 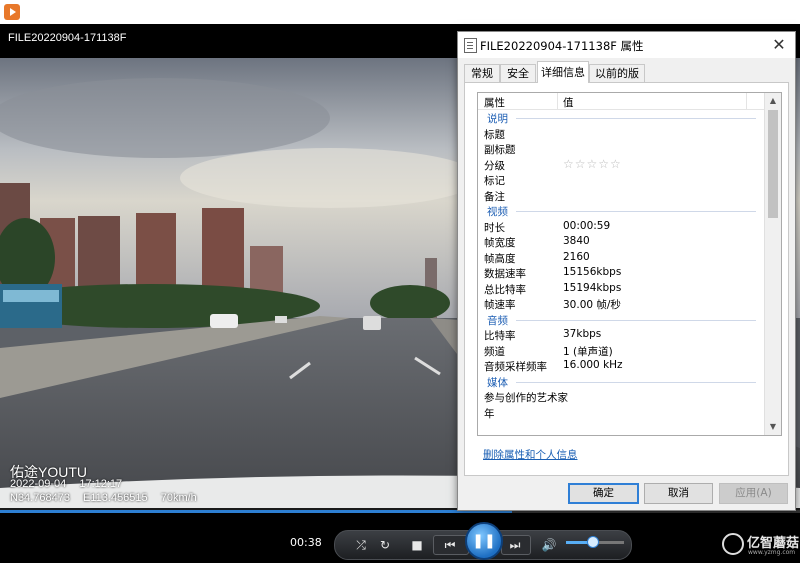 I want to click on property-value: 30.00 帧/秒, so click(x=592, y=305).